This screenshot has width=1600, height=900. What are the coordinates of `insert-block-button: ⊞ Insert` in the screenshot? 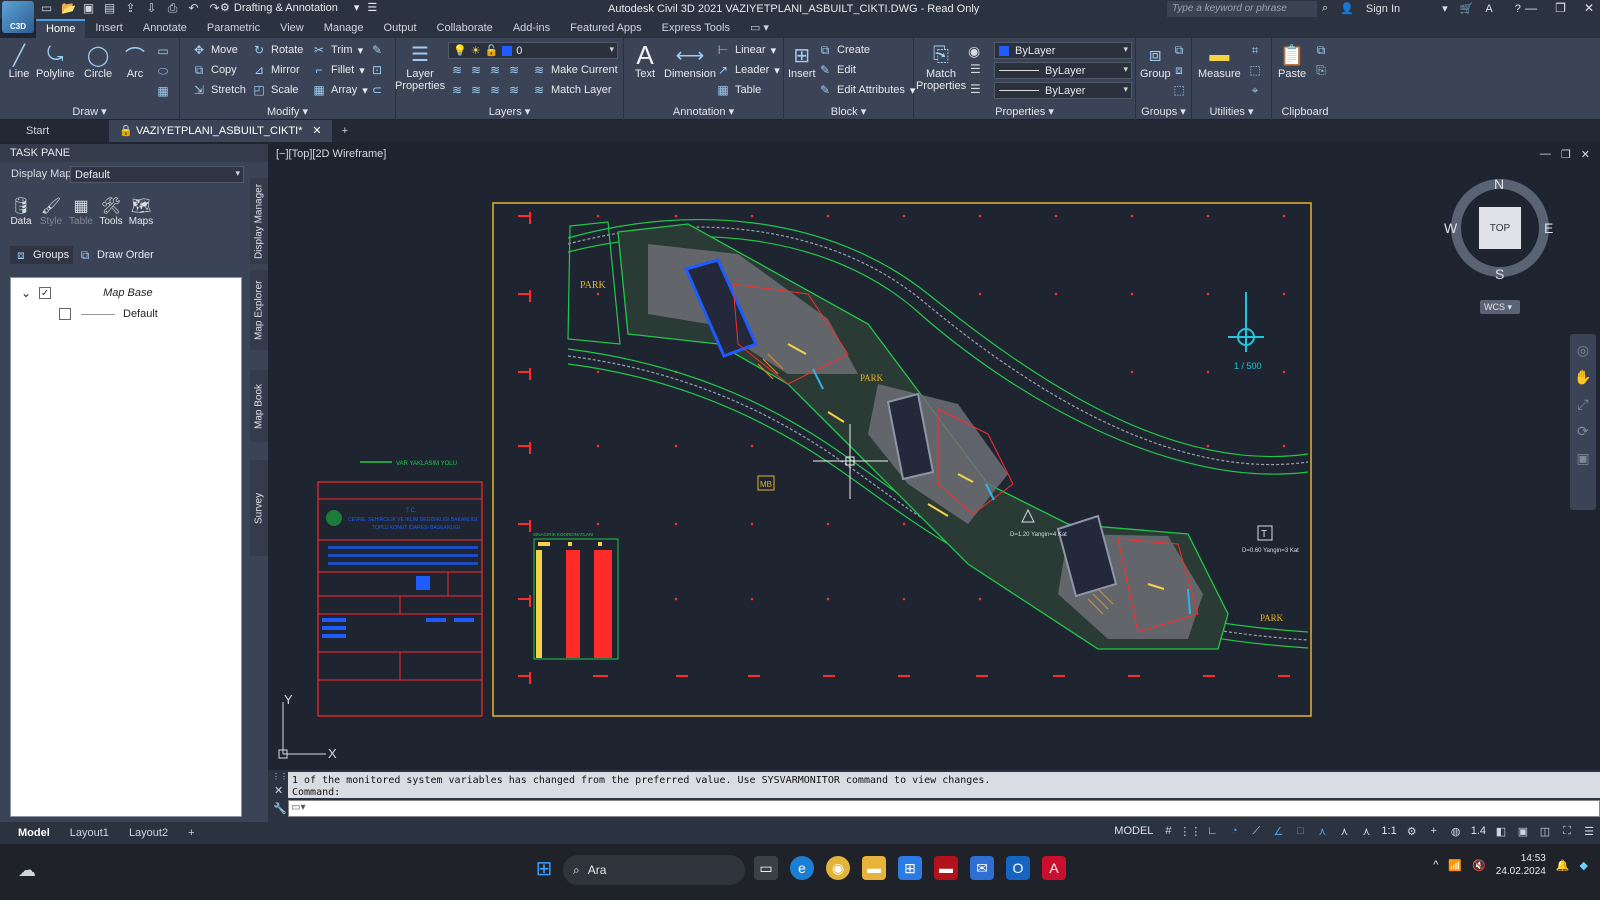 It's located at (802, 61).